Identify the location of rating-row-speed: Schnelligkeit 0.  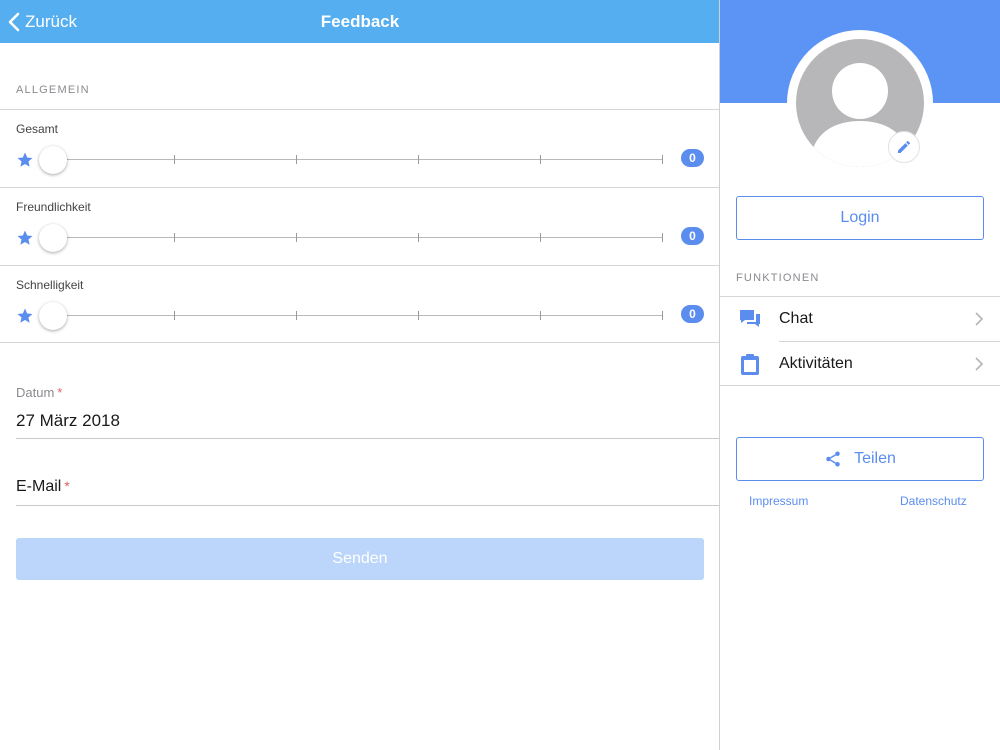
(360, 304).